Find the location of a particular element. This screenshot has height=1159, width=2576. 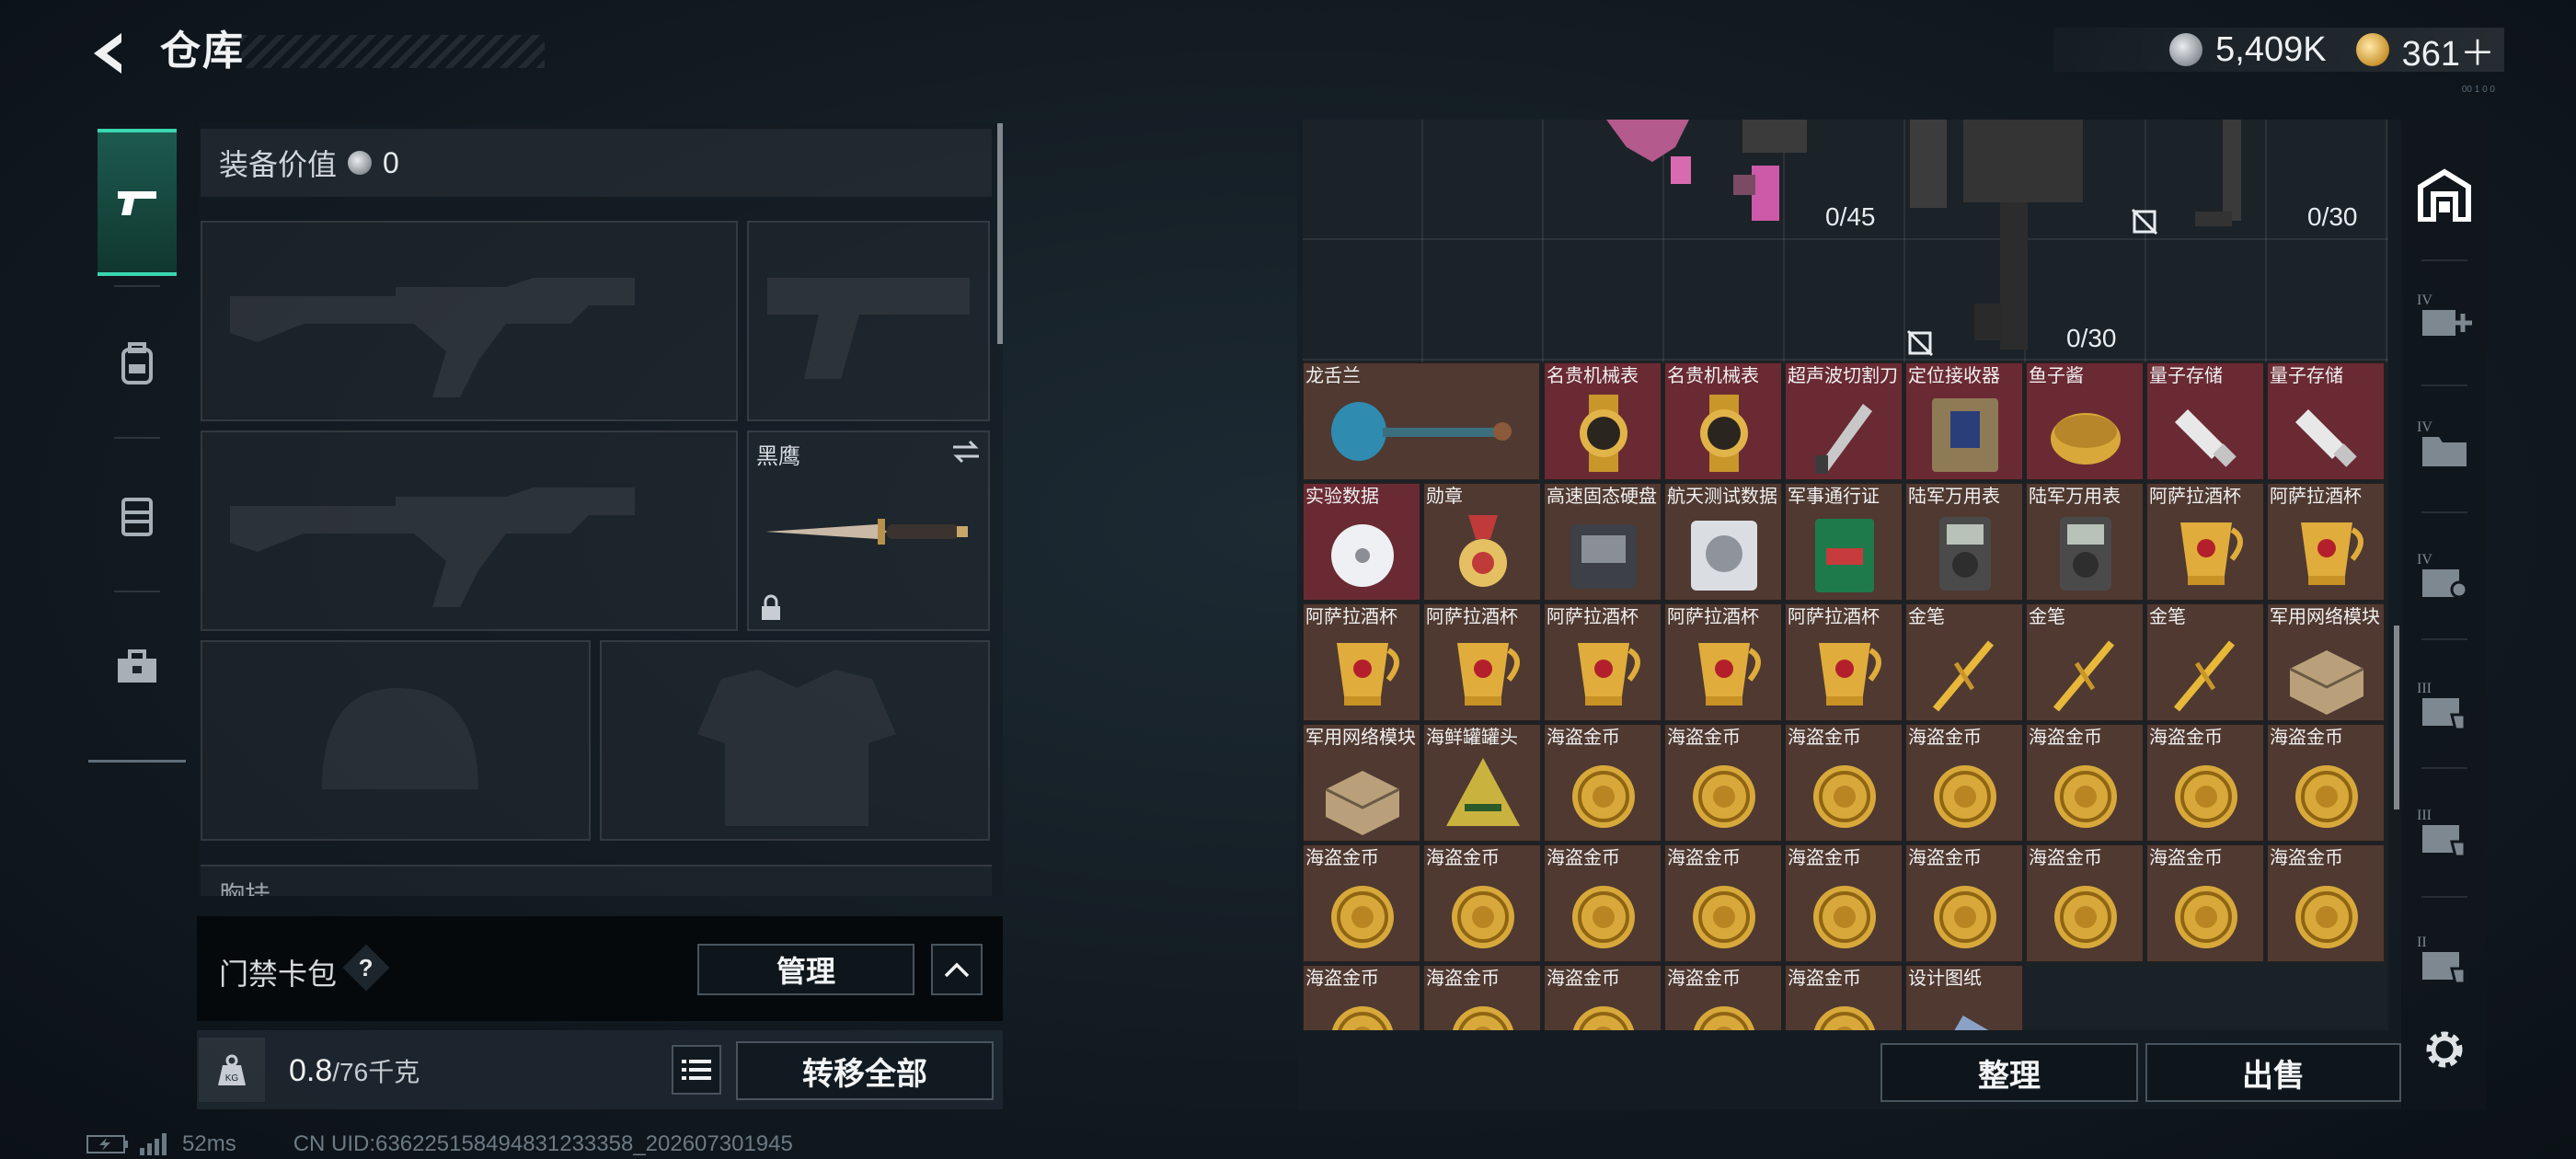

stash-item: 龙舌兰 is located at coordinates (1421, 421).